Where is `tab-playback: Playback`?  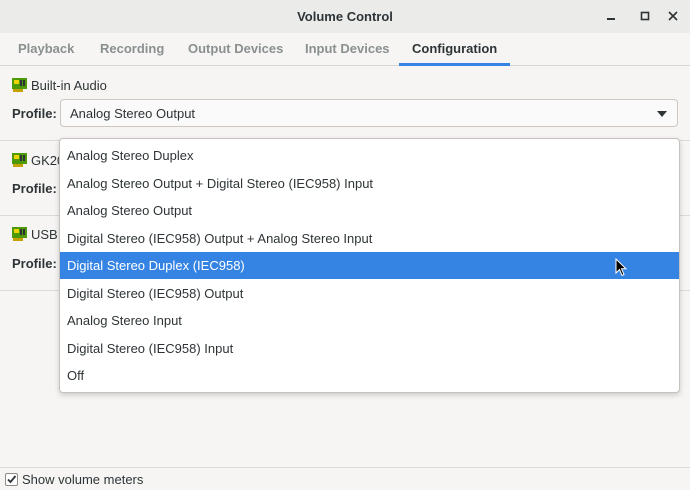 tab-playback: Playback is located at coordinates (46, 49).